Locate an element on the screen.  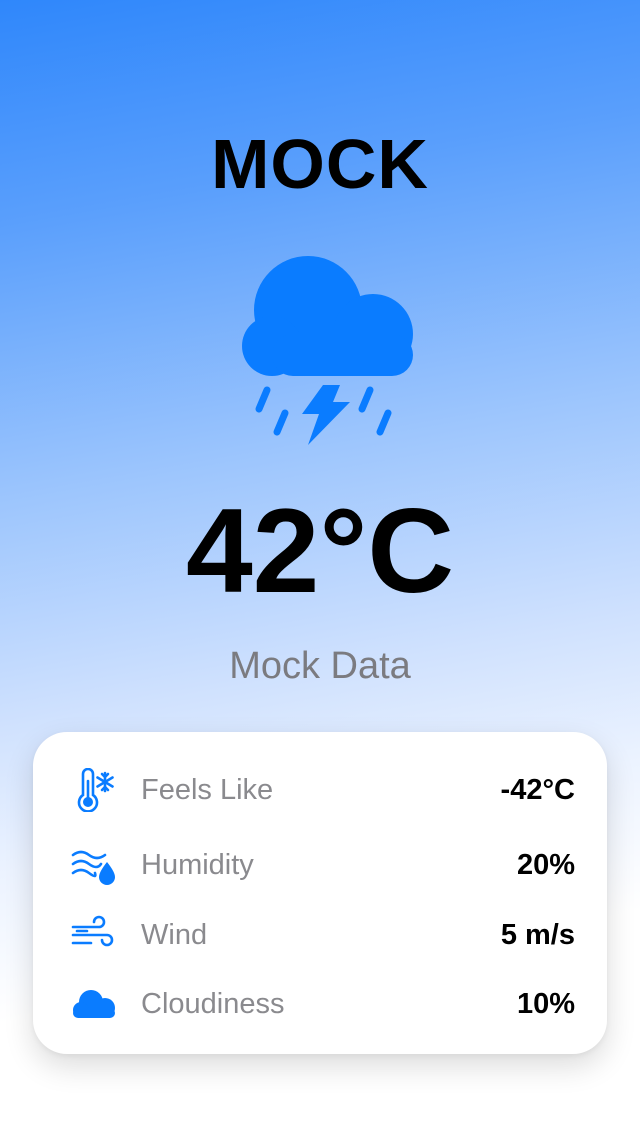
detail-label: Feels Like is located at coordinates (207, 790).